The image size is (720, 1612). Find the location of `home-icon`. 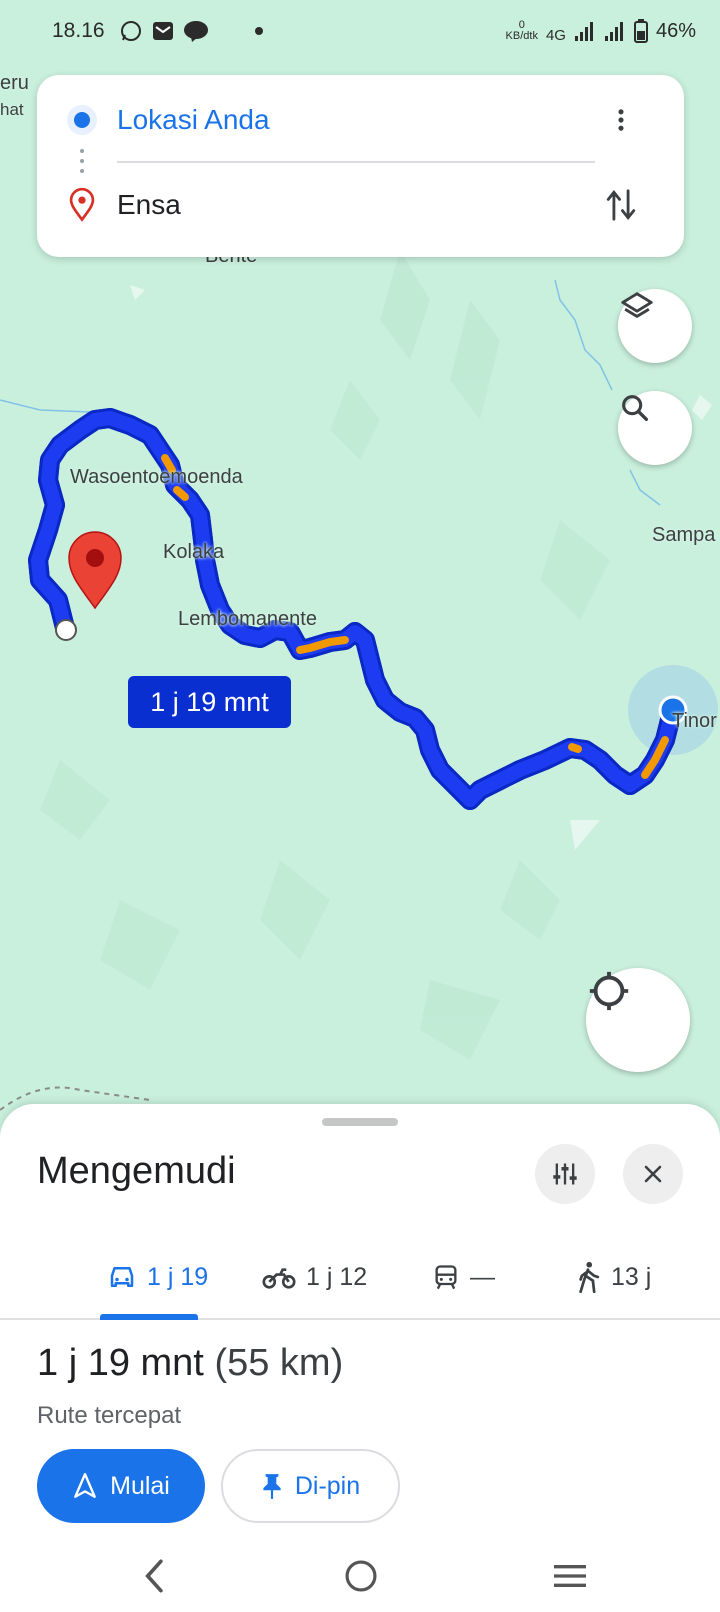

home-icon is located at coordinates (361, 1576).